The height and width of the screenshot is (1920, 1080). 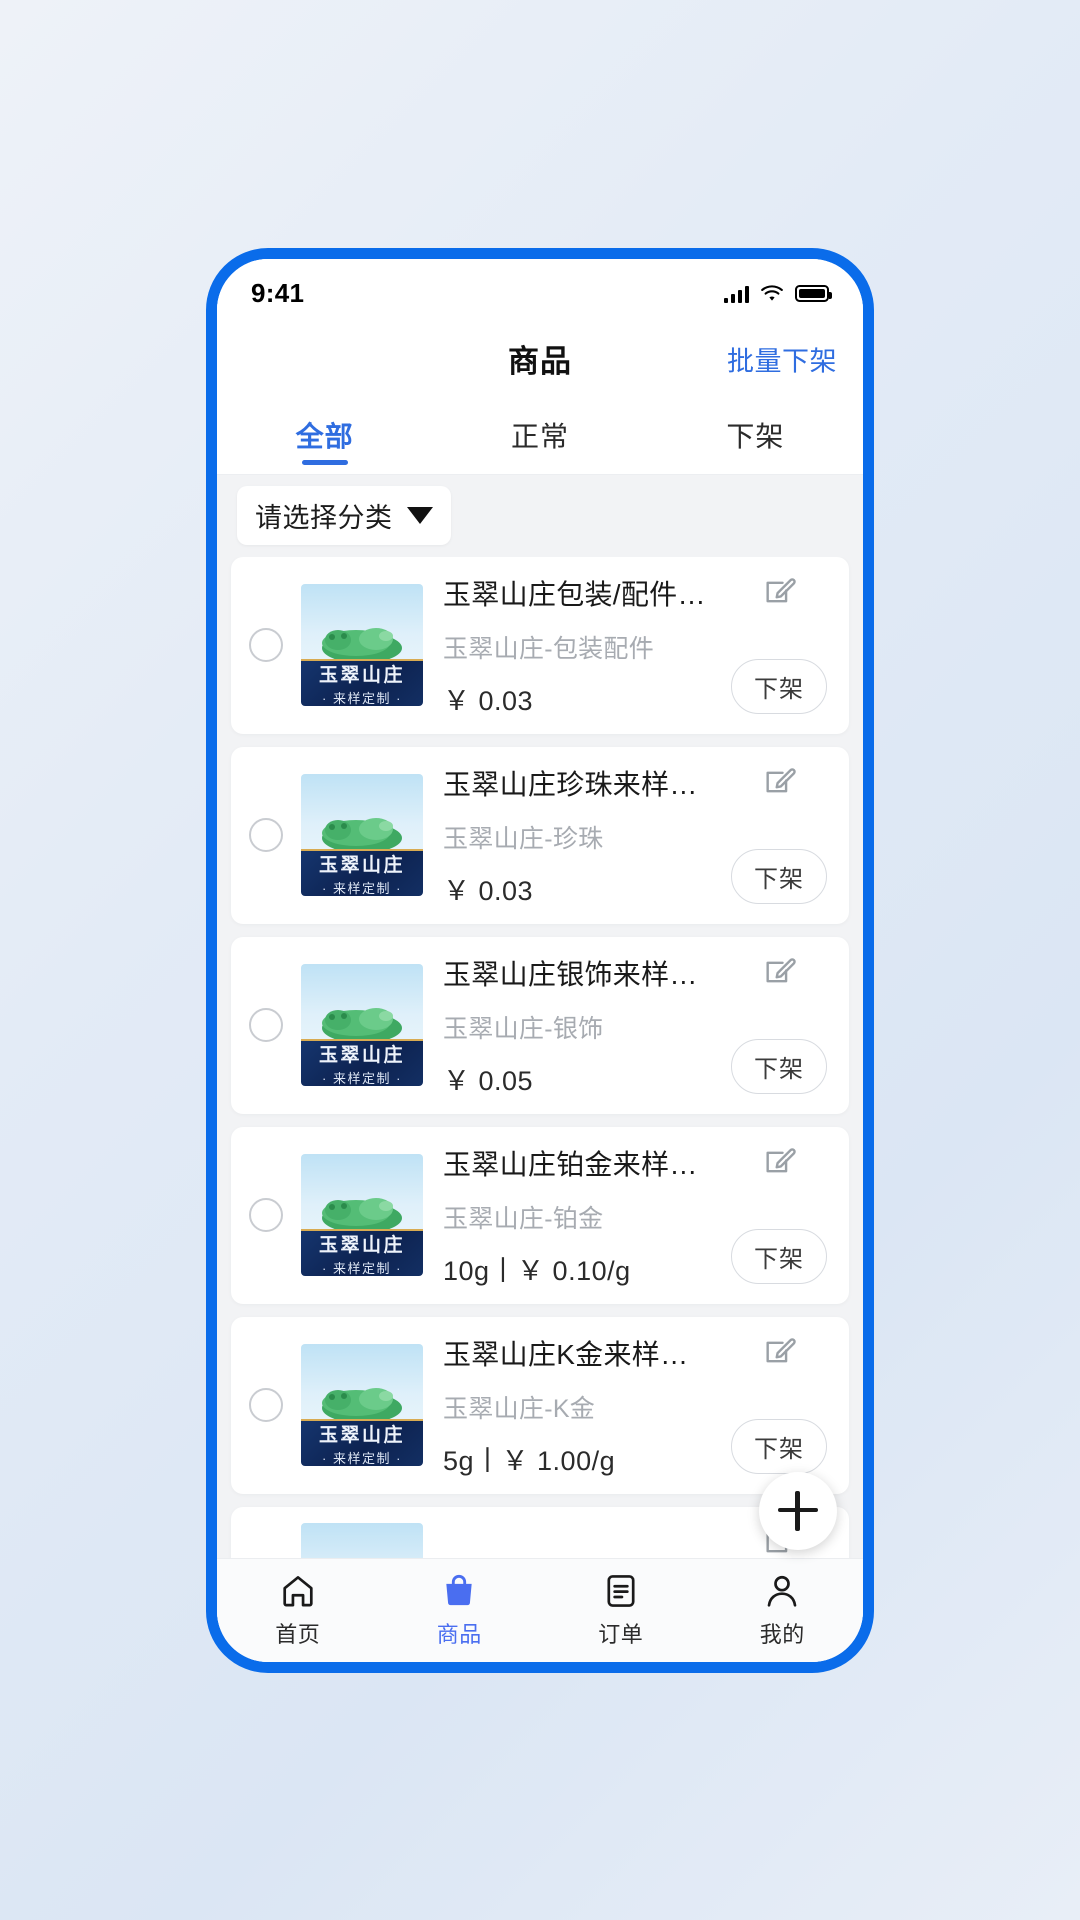 I want to click on wifi-icon, so click(x=772, y=292).